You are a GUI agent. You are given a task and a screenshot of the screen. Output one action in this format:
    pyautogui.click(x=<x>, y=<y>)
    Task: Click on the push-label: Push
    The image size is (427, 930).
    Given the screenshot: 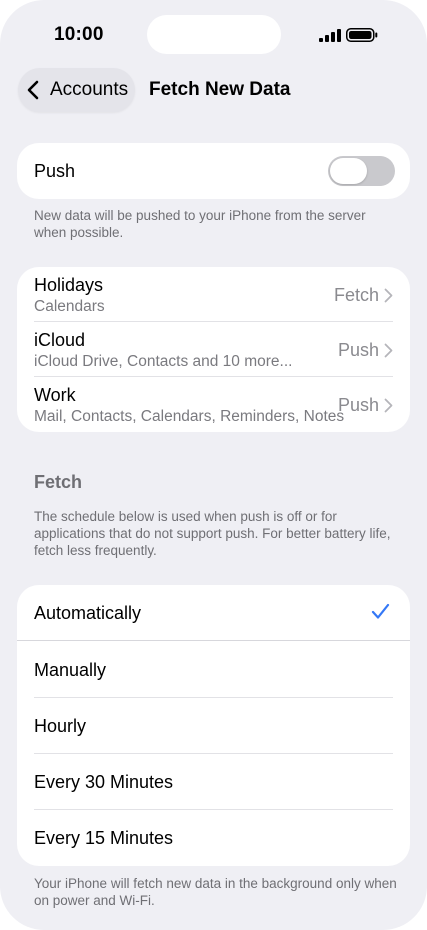 What is the action you would take?
    pyautogui.click(x=55, y=171)
    